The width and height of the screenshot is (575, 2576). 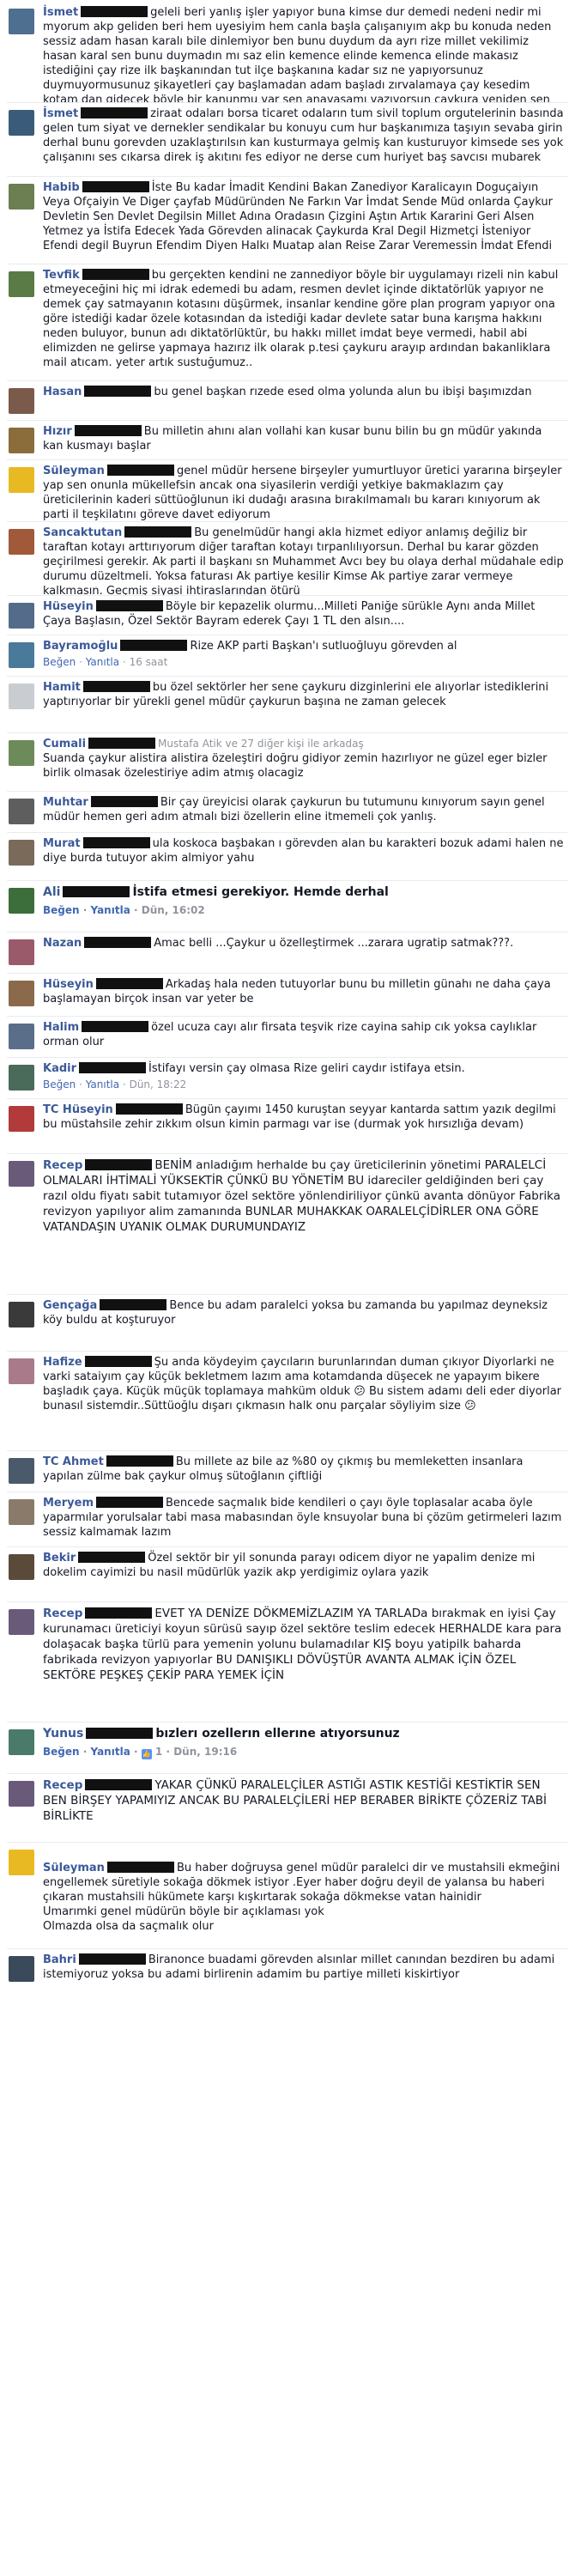 What do you see at coordinates (62, 943) in the screenshot?
I see `commenter-name: Nazan` at bounding box center [62, 943].